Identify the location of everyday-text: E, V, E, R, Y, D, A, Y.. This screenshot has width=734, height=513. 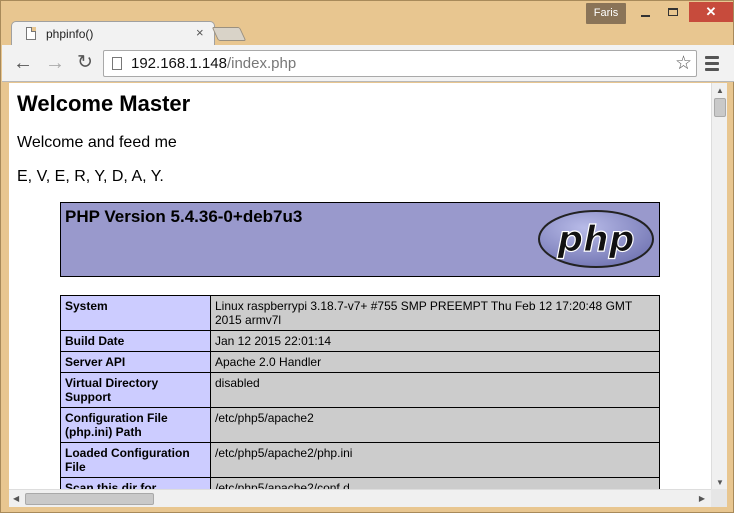
(90, 176).